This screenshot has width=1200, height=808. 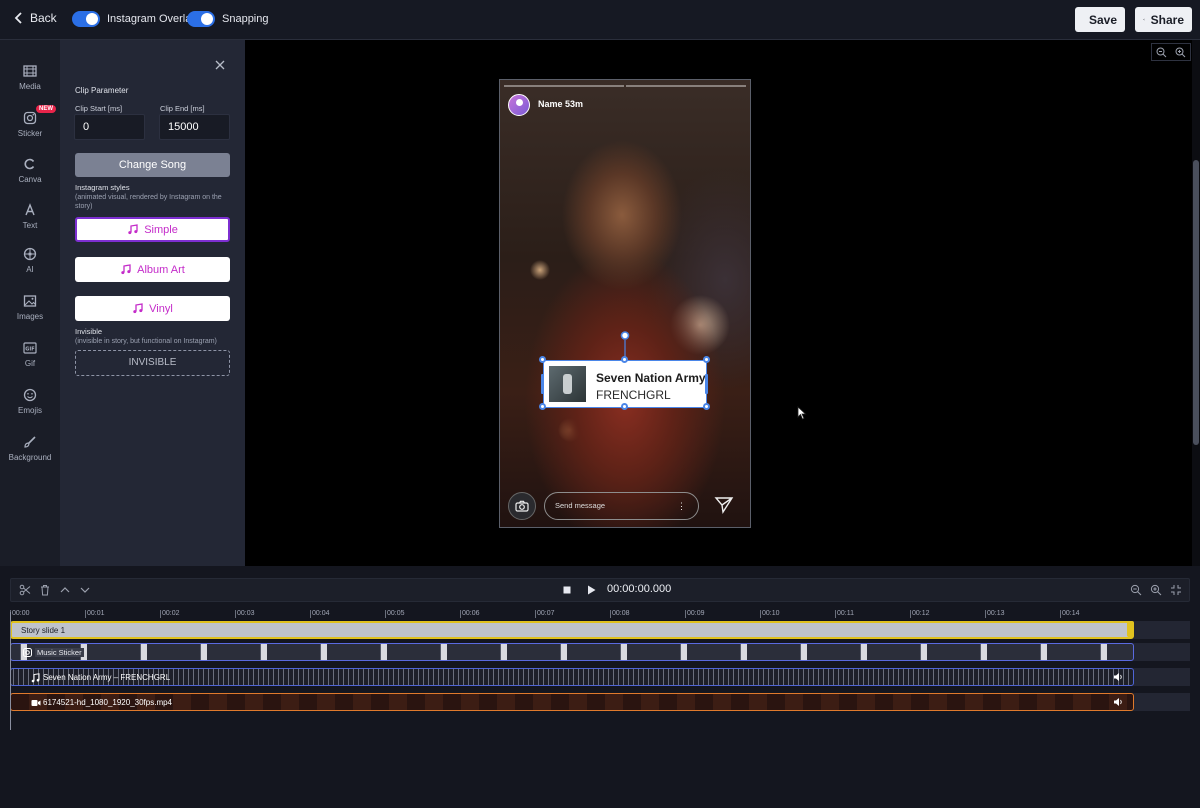 I want to click on story-username: Name 53m, so click(x=561, y=104).